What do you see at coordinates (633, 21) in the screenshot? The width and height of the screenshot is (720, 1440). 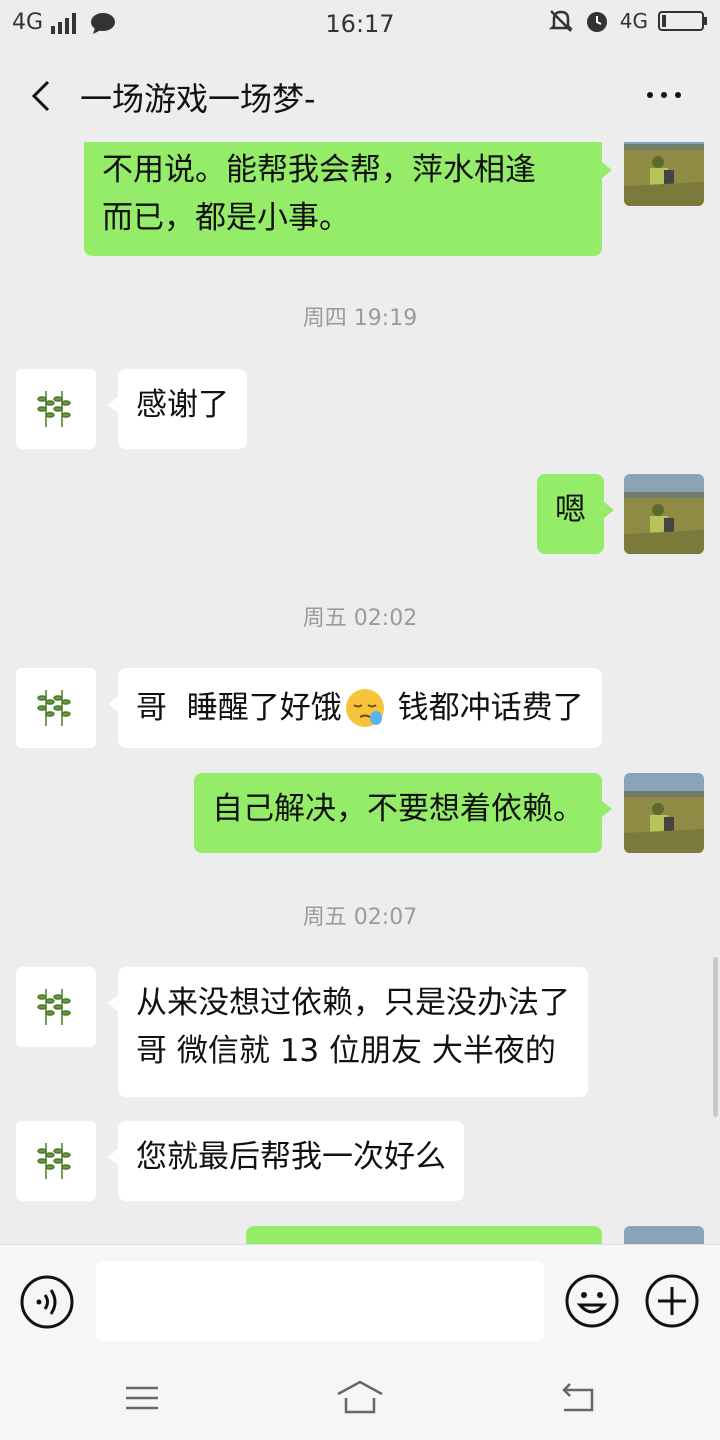 I see `network-4g-label: 4G` at bounding box center [633, 21].